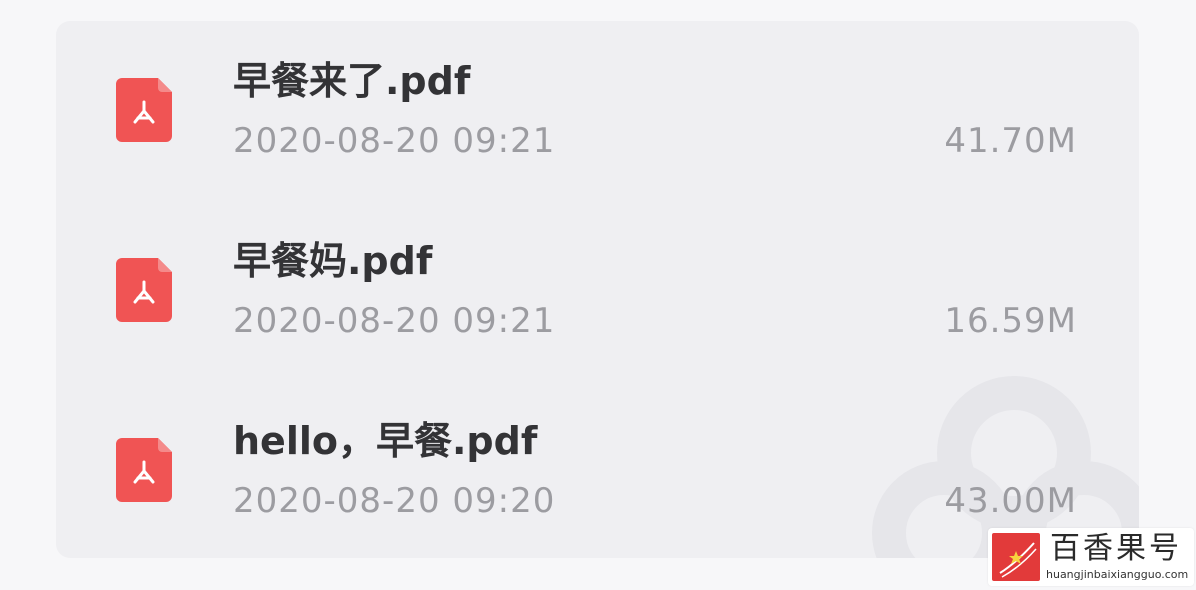 The width and height of the screenshot is (1196, 590). I want to click on file-date: 2020-08-20 09:20, so click(394, 501).